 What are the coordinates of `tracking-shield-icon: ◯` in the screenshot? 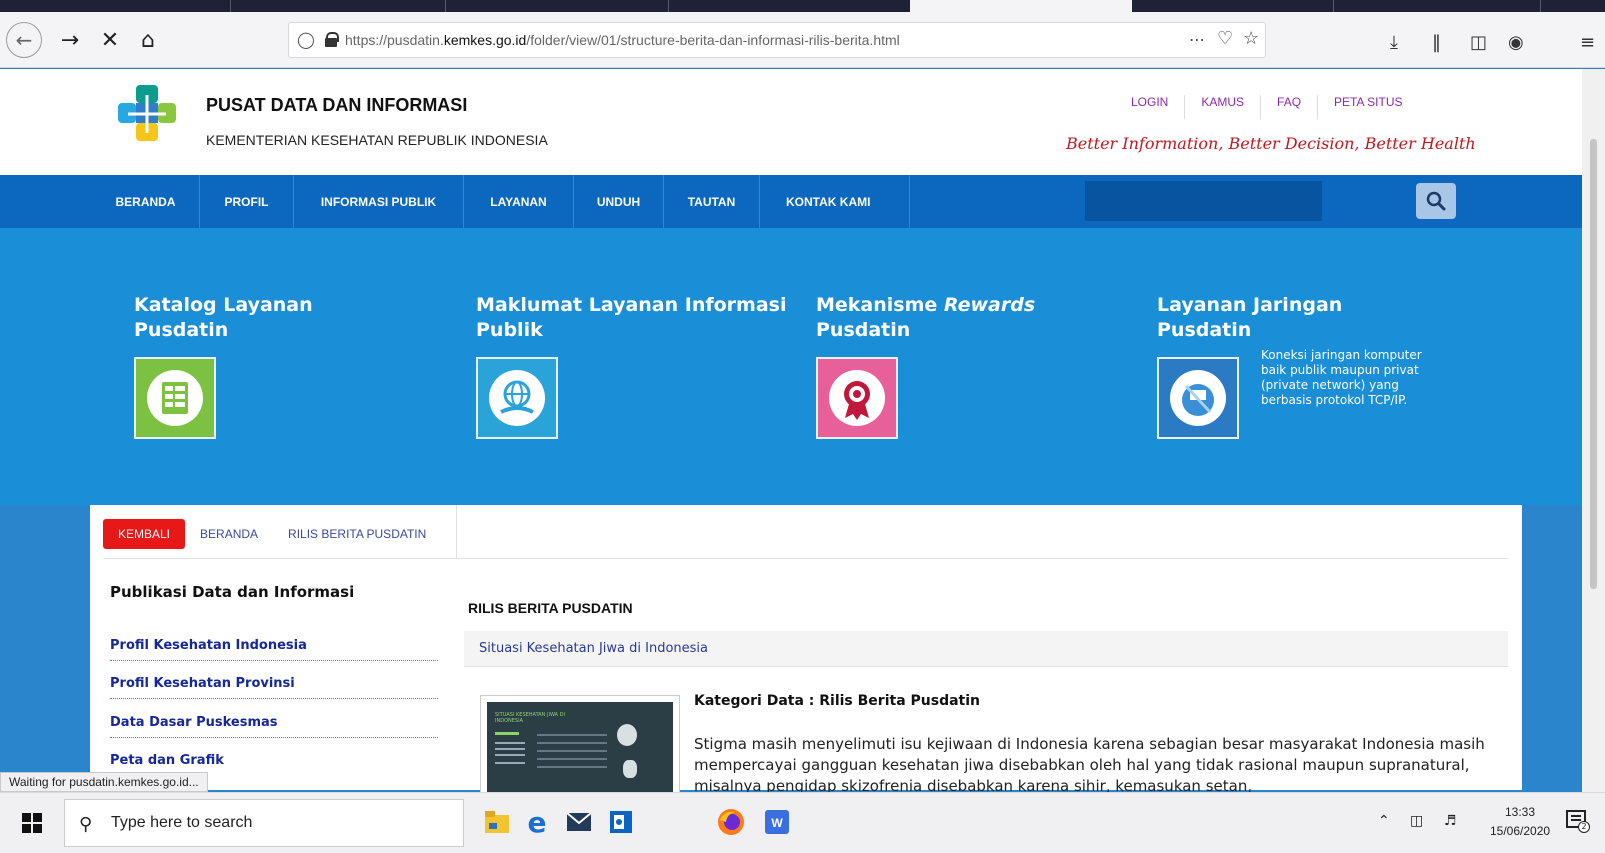 It's located at (306, 39).